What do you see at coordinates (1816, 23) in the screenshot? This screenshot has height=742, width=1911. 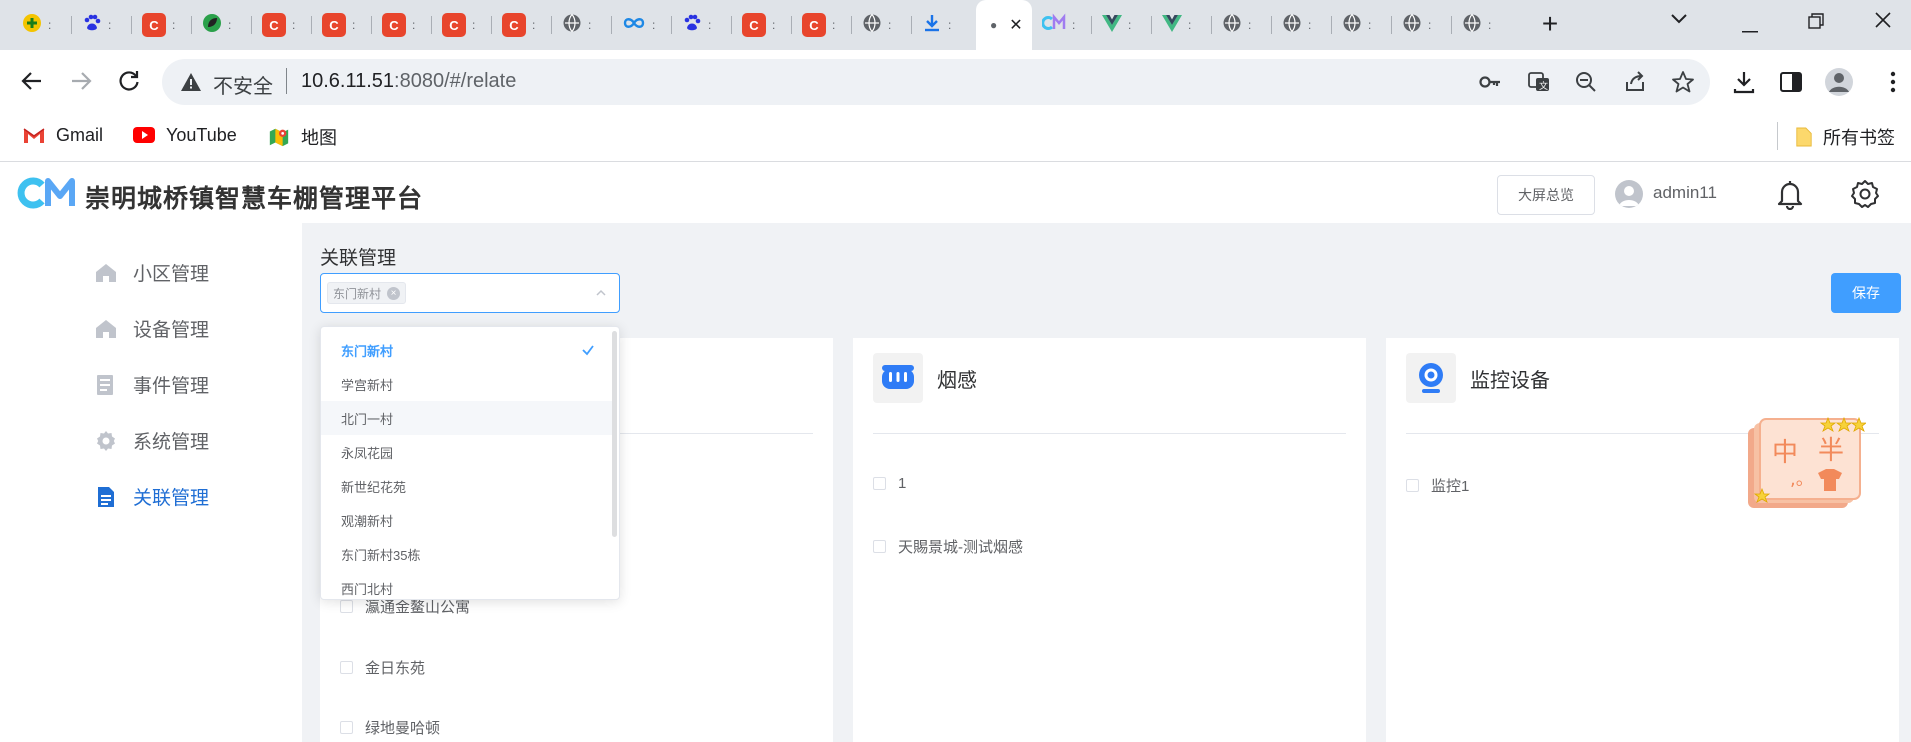 I see `restore-icon` at bounding box center [1816, 23].